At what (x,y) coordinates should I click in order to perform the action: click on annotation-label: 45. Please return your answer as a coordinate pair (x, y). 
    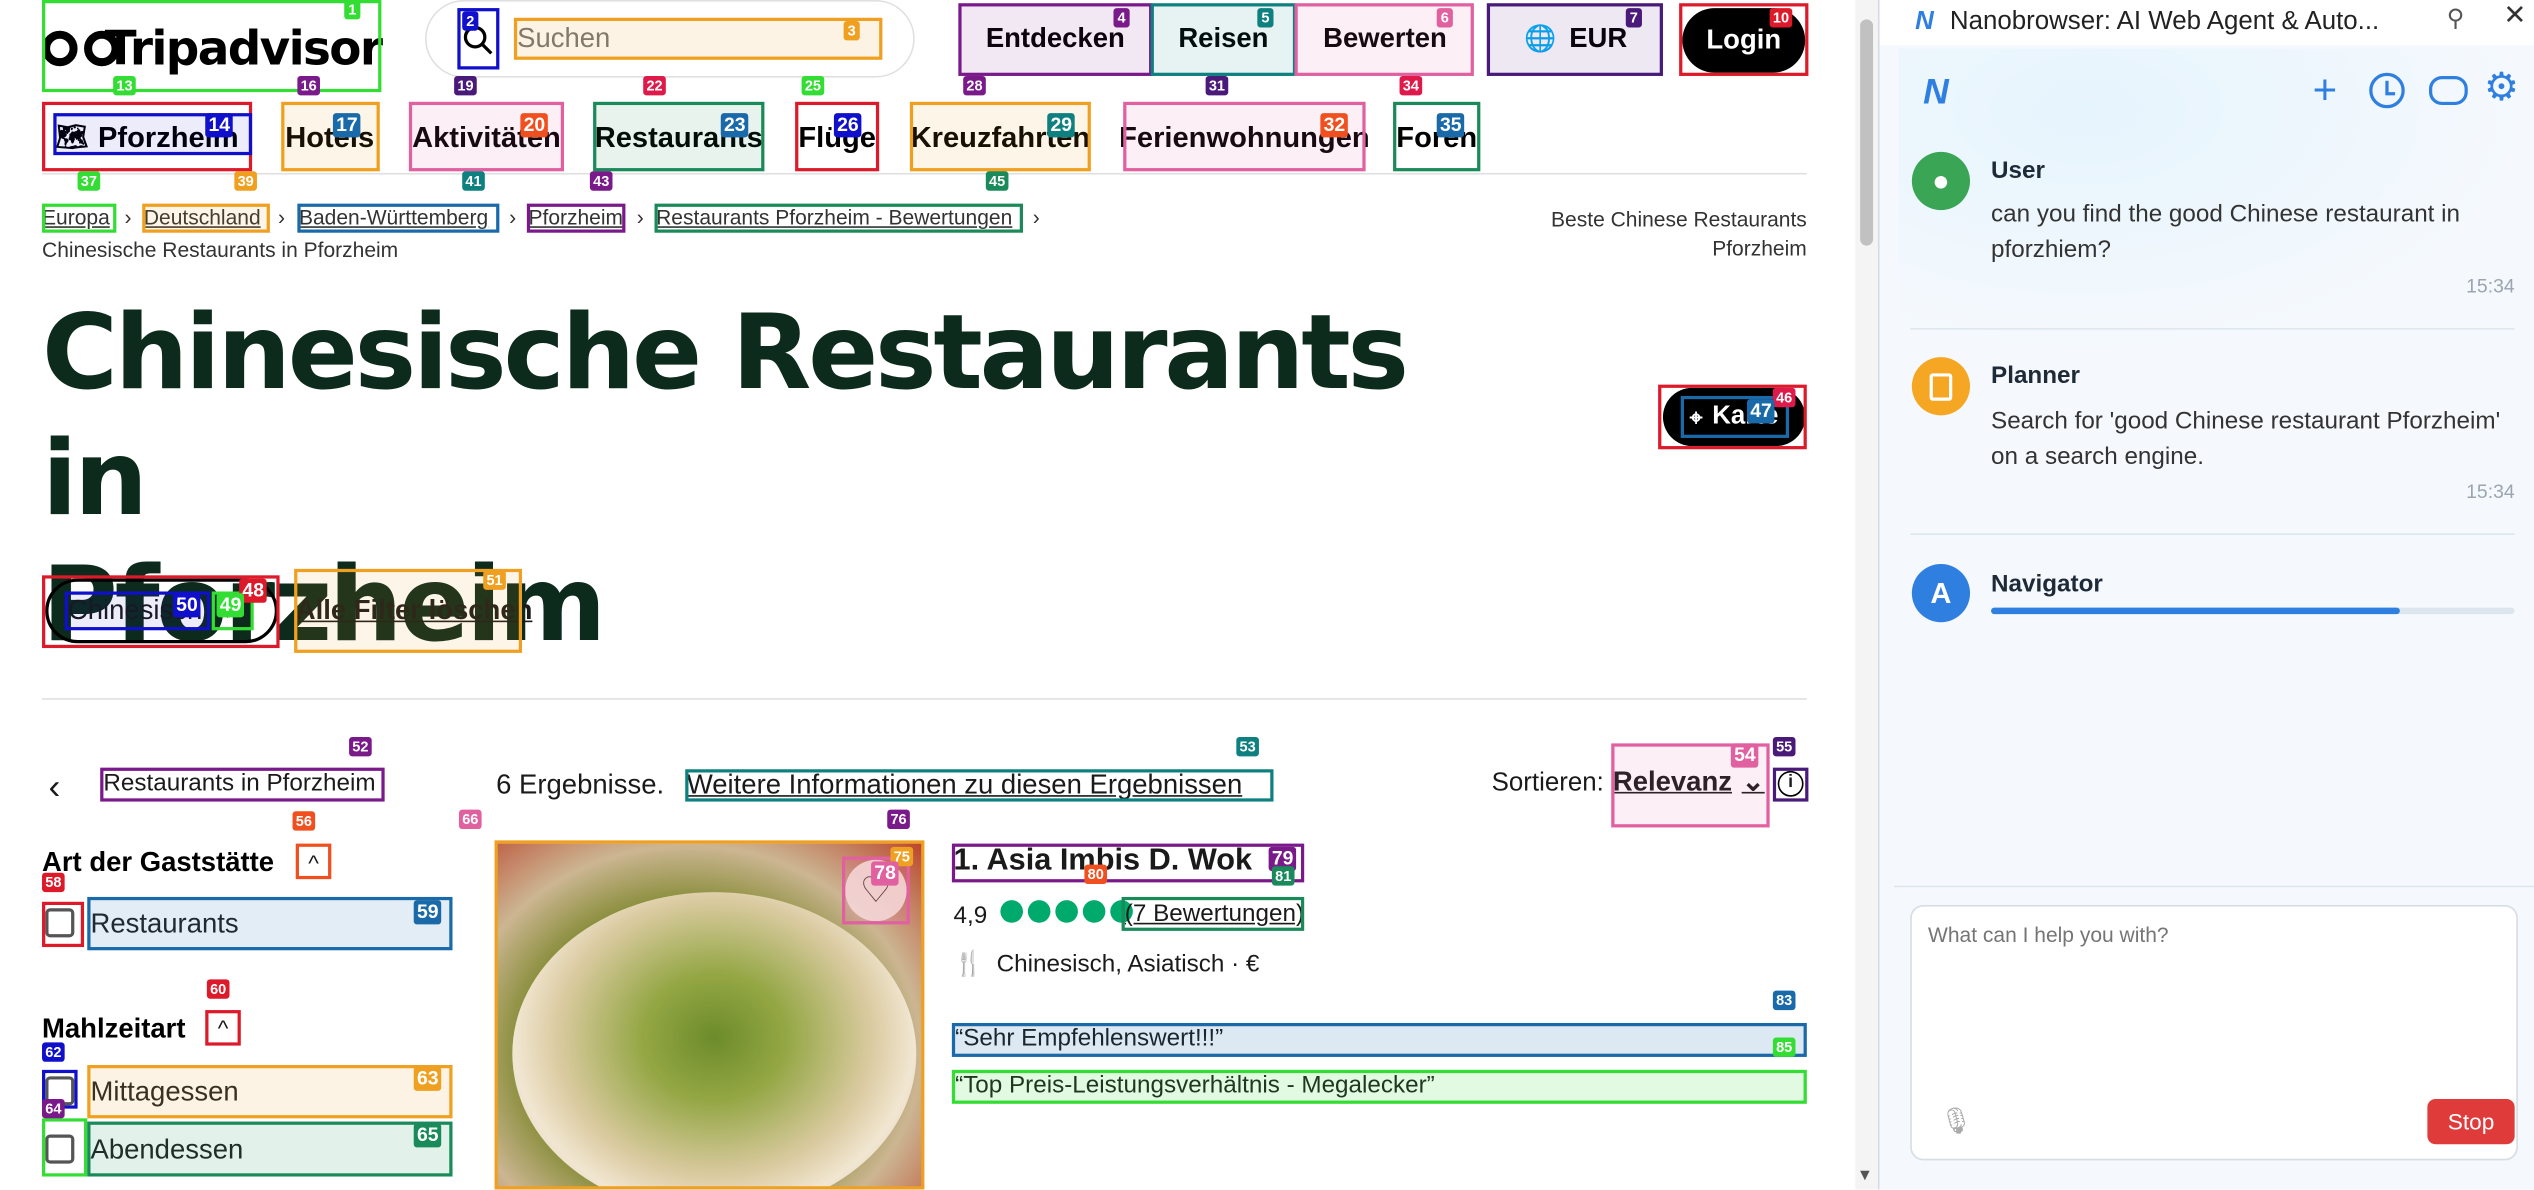
    Looking at the image, I should click on (997, 181).